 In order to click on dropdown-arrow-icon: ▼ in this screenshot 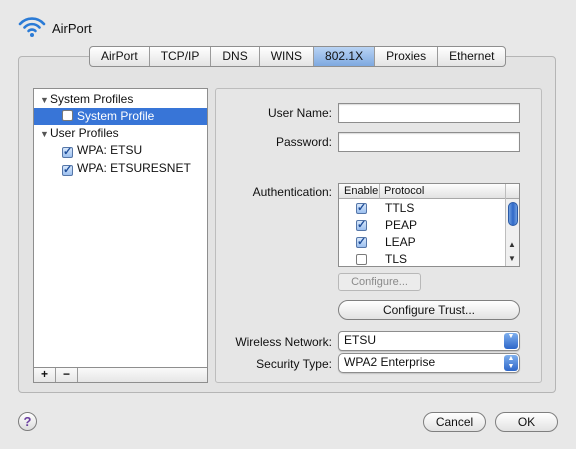, I will do `click(511, 341)`.